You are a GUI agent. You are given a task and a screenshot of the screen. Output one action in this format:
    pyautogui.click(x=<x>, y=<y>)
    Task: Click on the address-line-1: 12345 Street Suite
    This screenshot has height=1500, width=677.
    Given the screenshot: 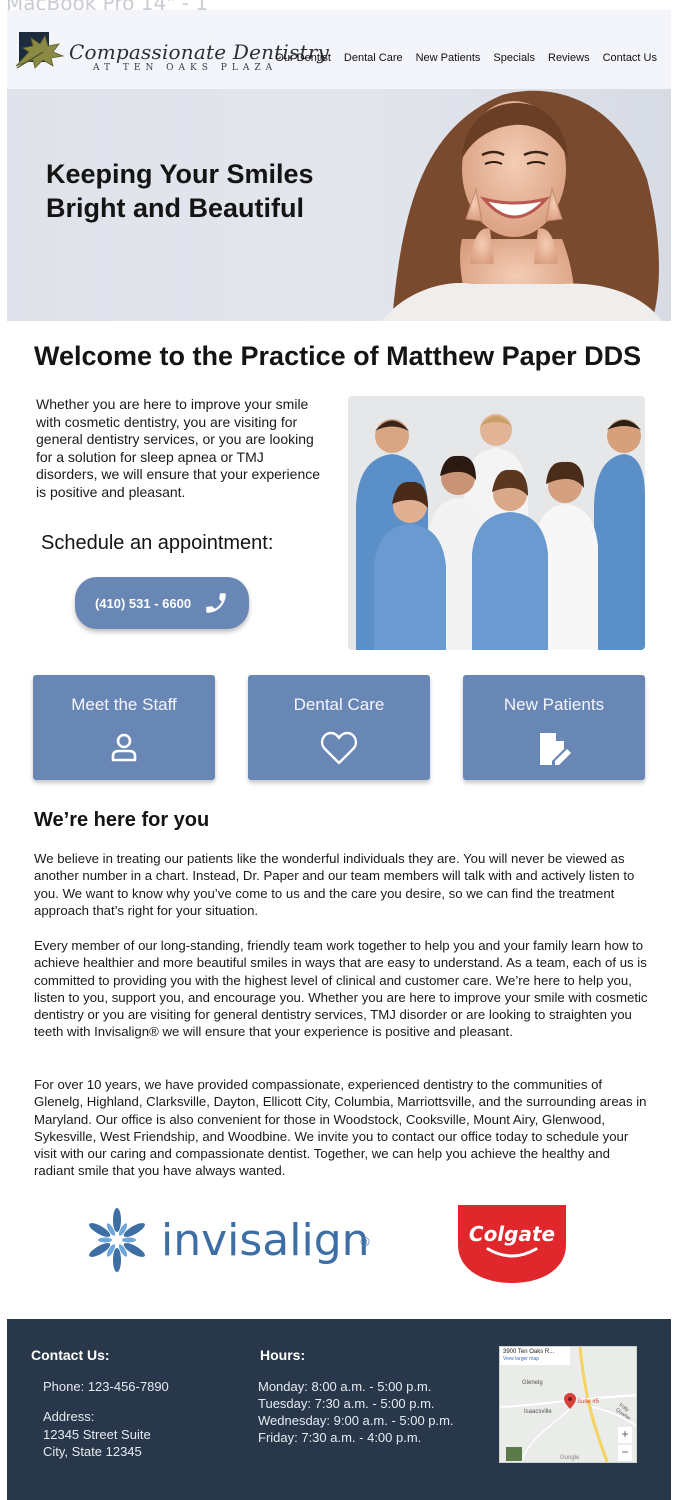 What is the action you would take?
    pyautogui.click(x=97, y=1434)
    